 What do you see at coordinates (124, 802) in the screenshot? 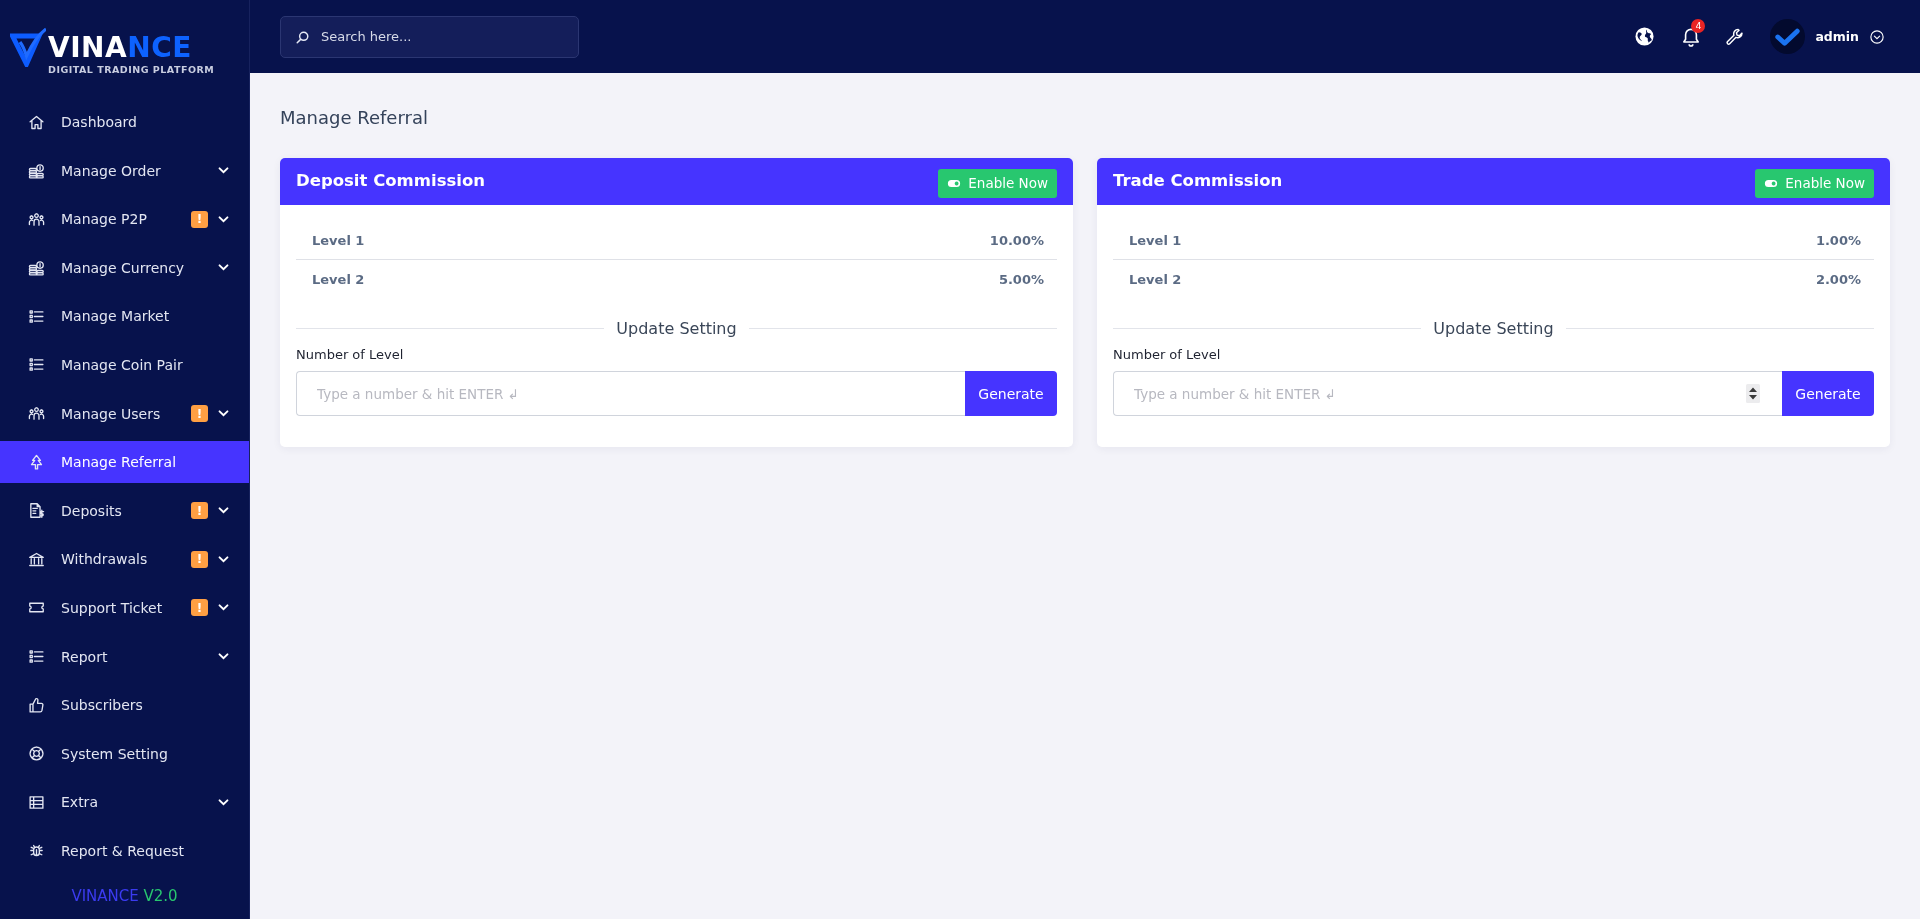
I see `sidebar-item: Extra` at bounding box center [124, 802].